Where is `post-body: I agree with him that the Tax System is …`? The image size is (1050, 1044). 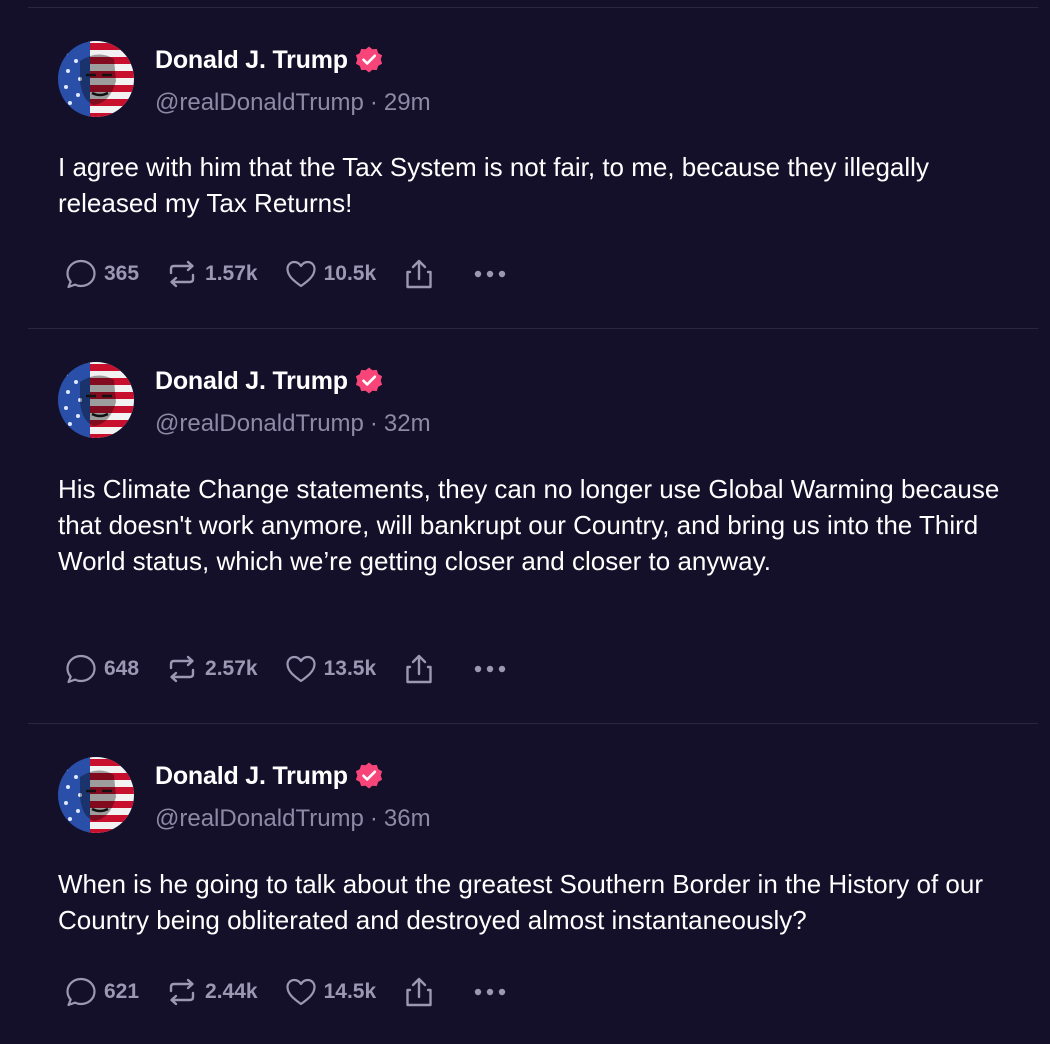 post-body: I agree with him that the Tax System is … is located at coordinates (493, 185).